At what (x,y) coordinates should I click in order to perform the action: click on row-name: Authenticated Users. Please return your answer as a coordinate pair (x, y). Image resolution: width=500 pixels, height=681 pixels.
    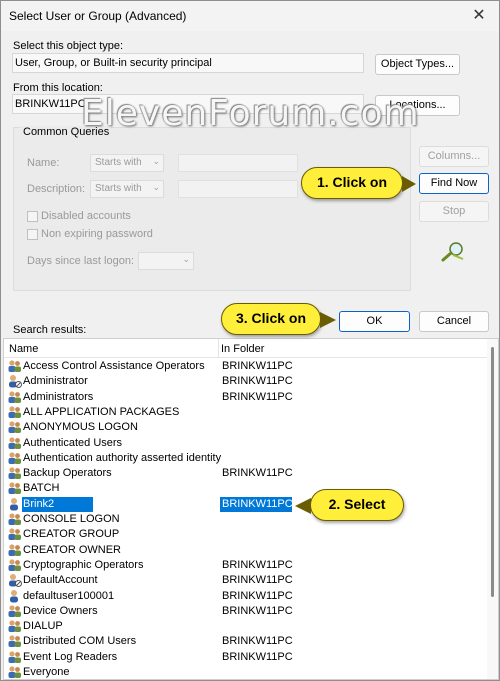
    Looking at the image, I should click on (73, 442).